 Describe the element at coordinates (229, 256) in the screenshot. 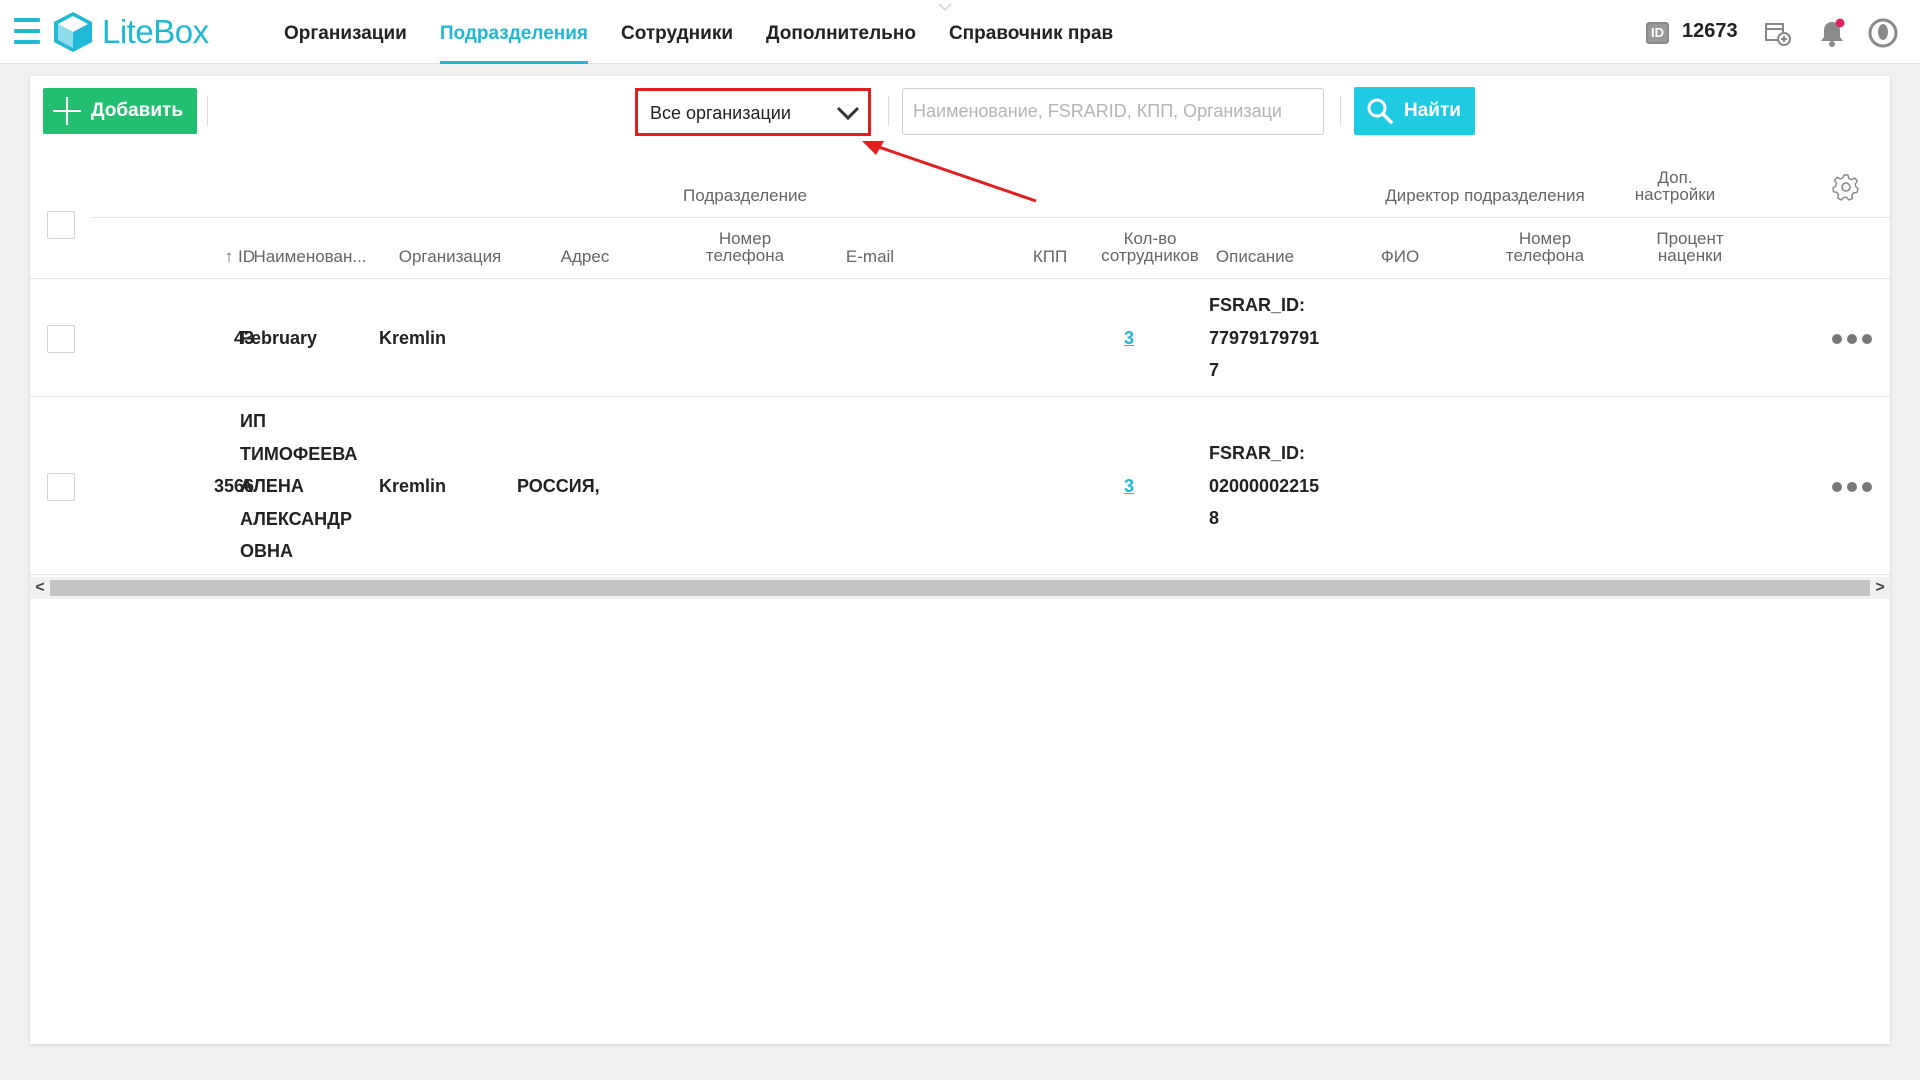

I see `sort-up-arrow-icon: ↑` at that location.